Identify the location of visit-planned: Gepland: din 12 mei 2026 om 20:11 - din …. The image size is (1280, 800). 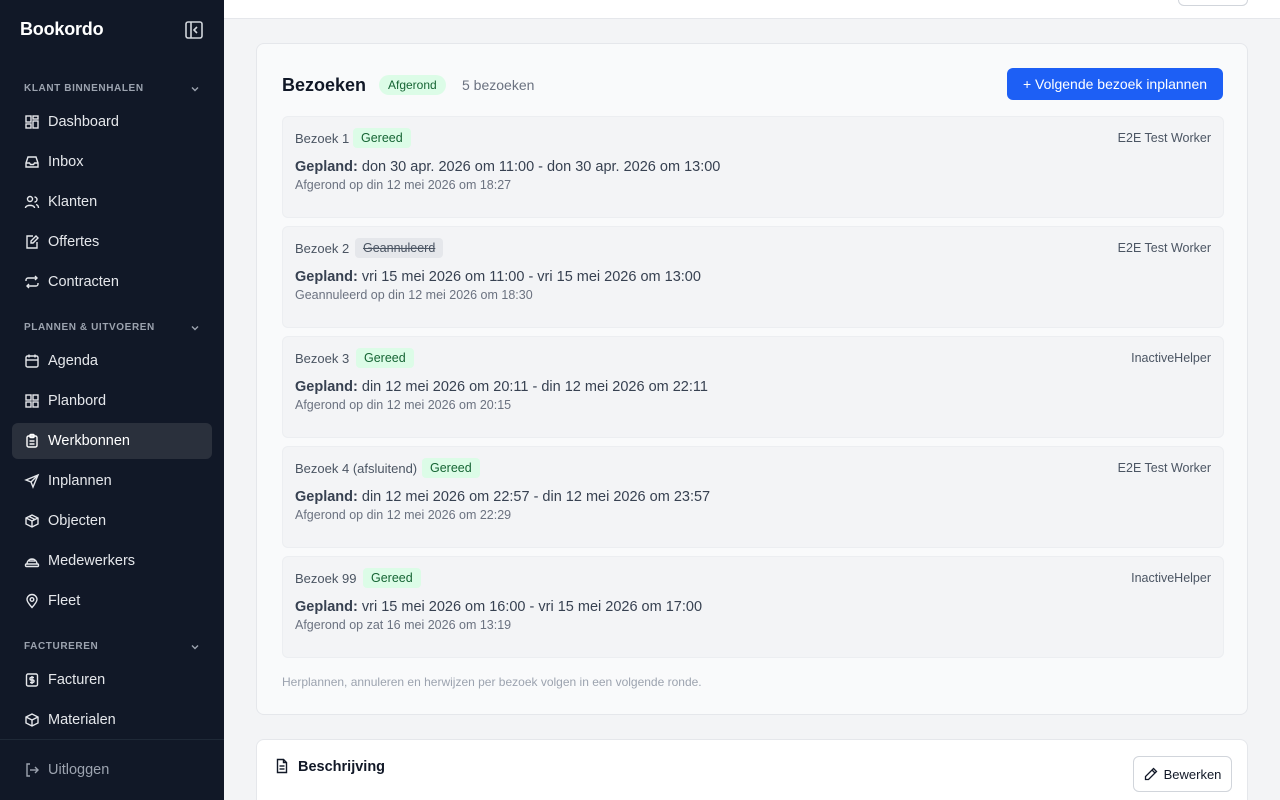
(501, 387).